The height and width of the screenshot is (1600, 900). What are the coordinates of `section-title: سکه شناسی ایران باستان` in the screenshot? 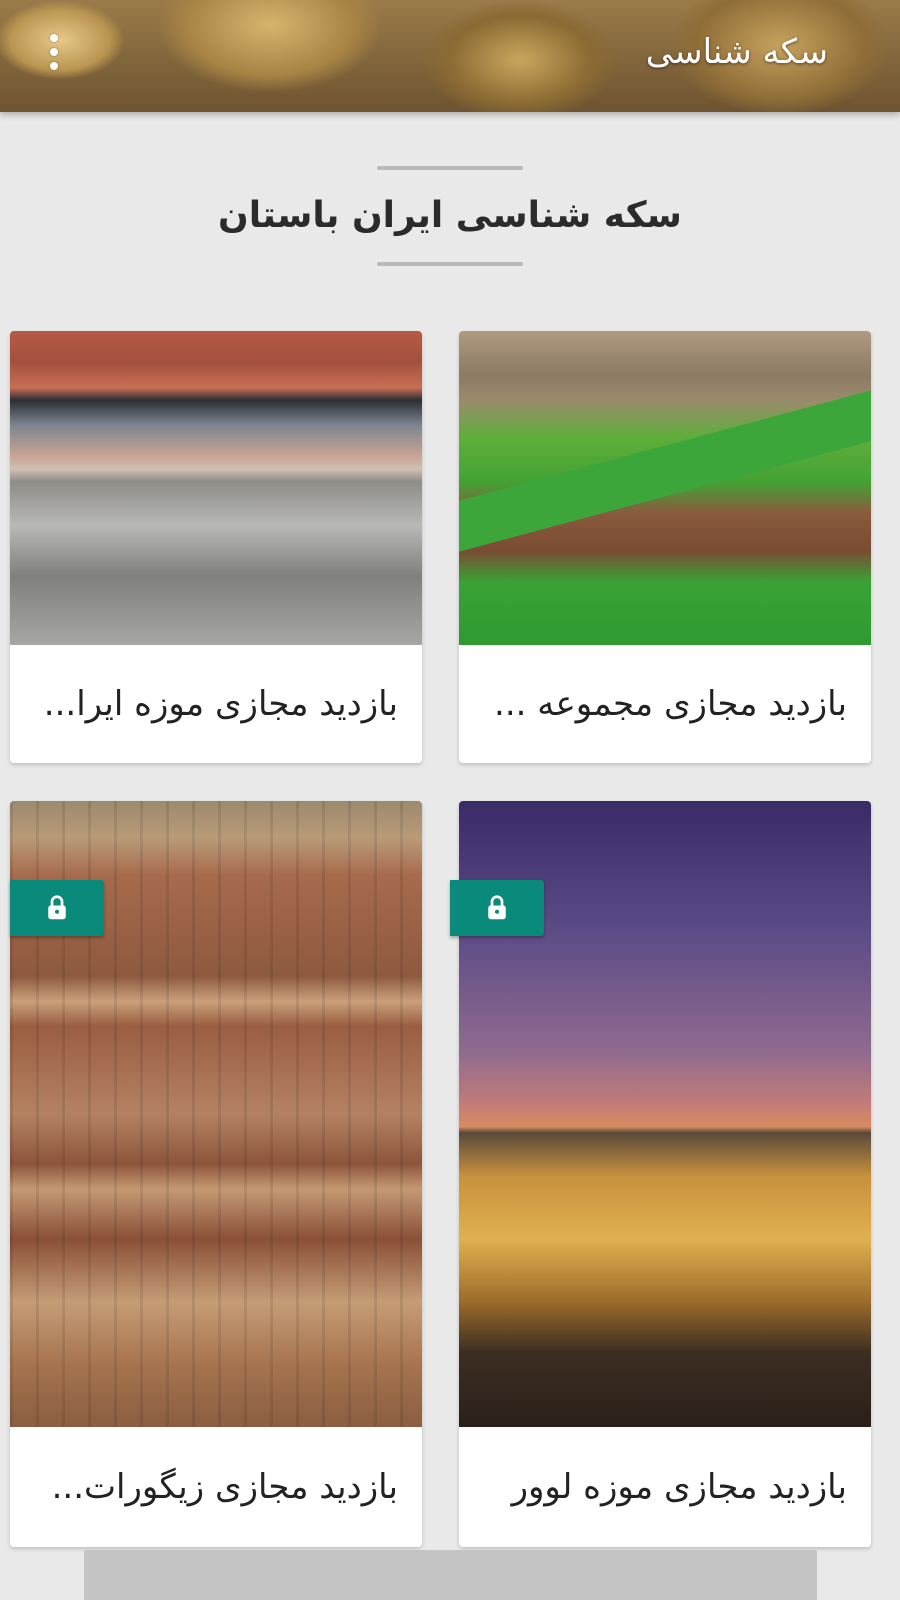 It's located at (450, 215).